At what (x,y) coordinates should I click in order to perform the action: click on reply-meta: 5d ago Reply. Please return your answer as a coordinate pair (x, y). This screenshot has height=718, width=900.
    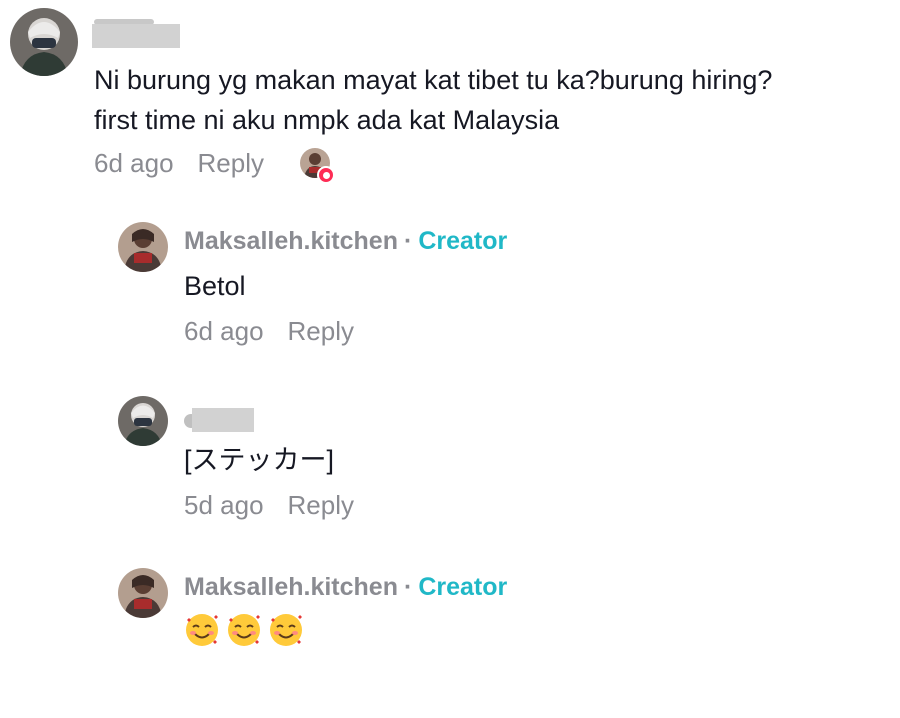
    Looking at the image, I should click on (269, 505).